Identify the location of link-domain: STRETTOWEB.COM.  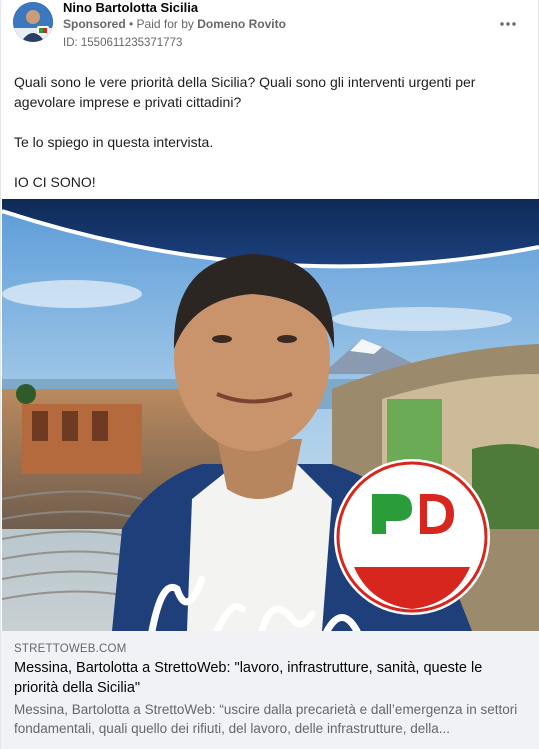
(70, 649).